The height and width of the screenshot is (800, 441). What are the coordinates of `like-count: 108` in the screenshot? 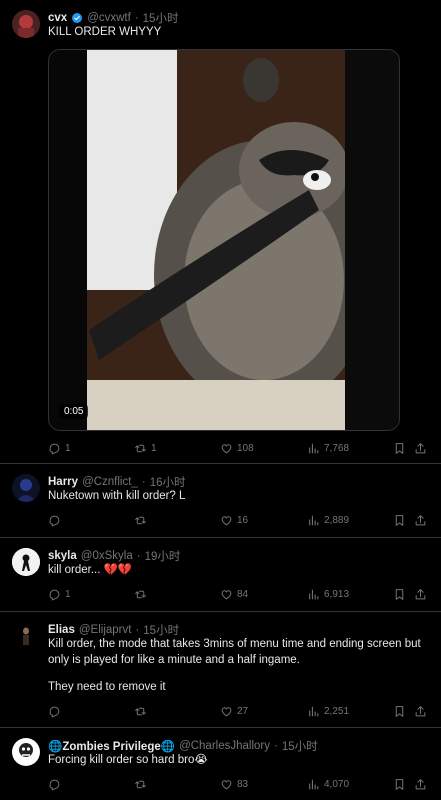 It's located at (245, 448).